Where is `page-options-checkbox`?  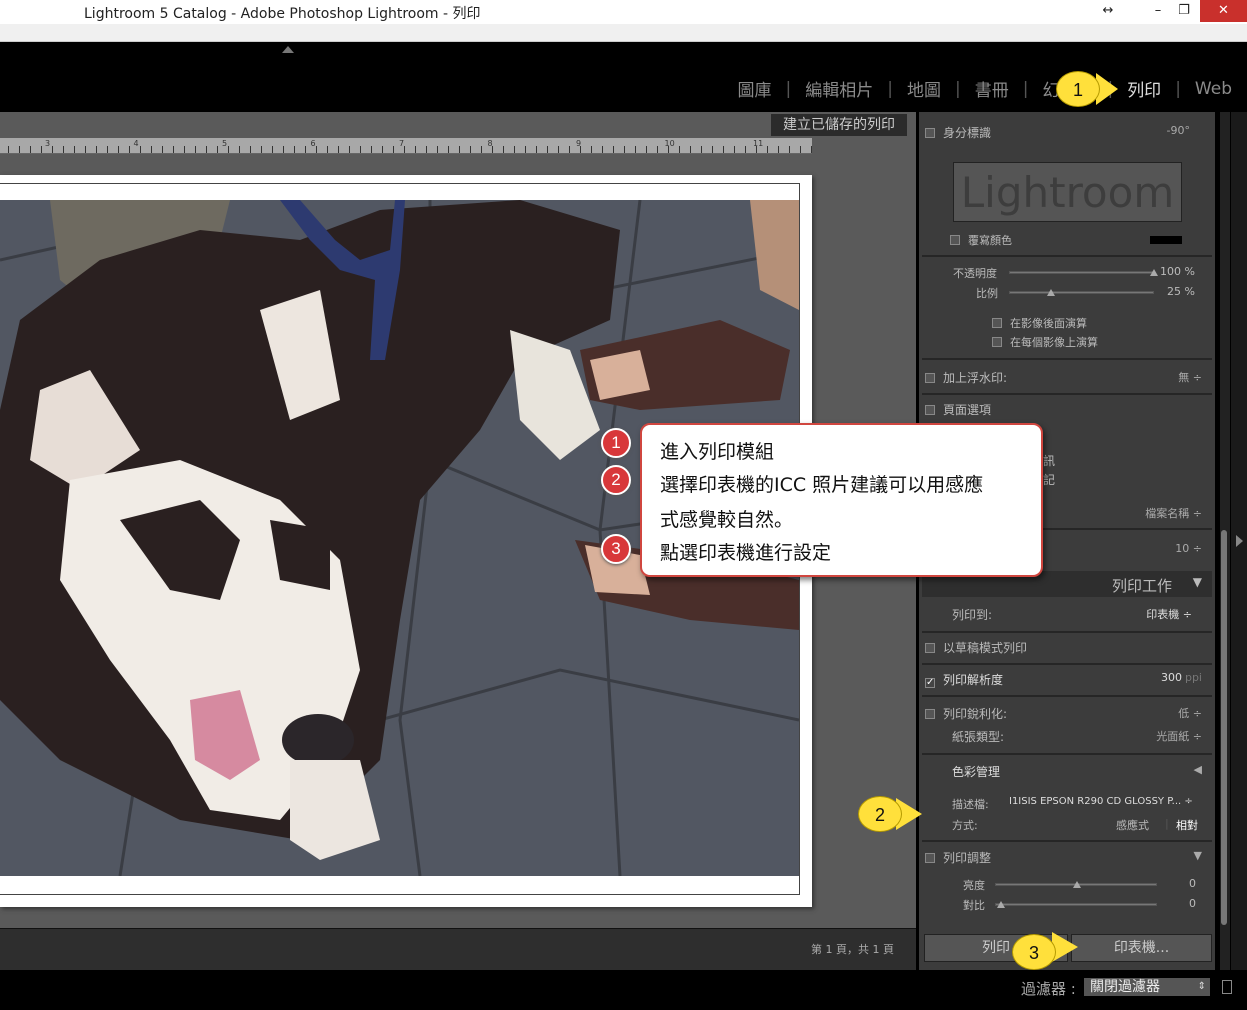 page-options-checkbox is located at coordinates (930, 410).